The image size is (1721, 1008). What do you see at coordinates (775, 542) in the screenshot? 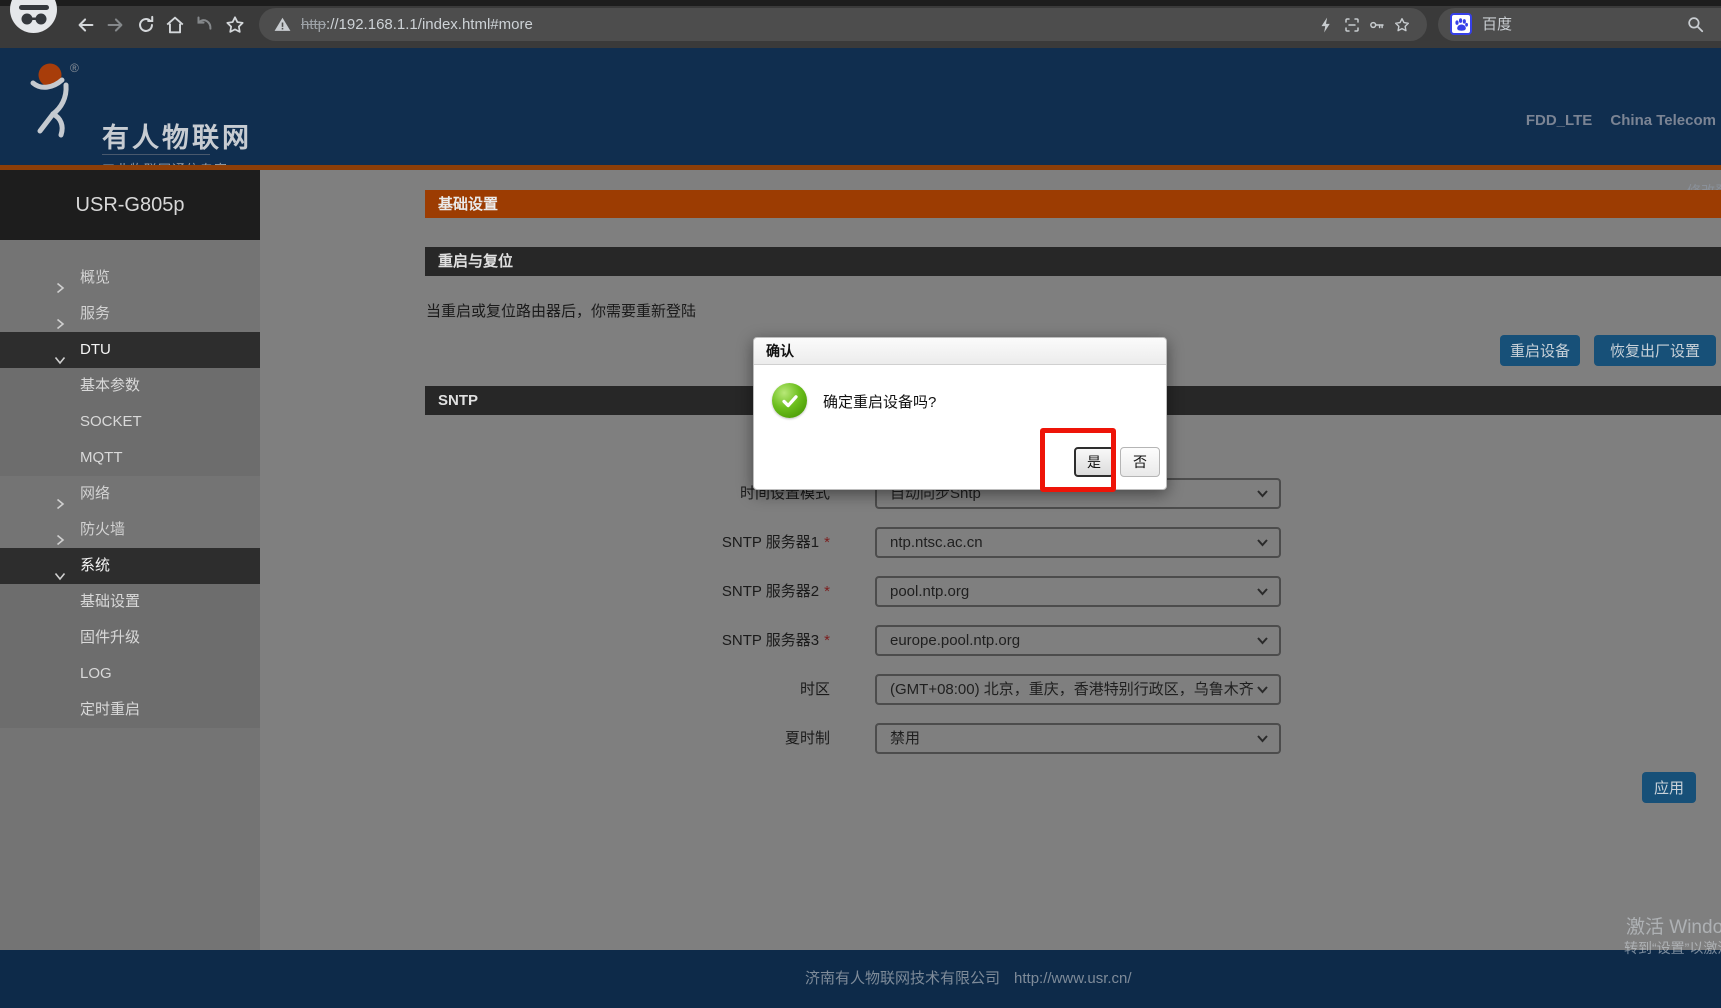
I see `field-label-sntp-server1: SNTP 服务器1 *` at bounding box center [775, 542].